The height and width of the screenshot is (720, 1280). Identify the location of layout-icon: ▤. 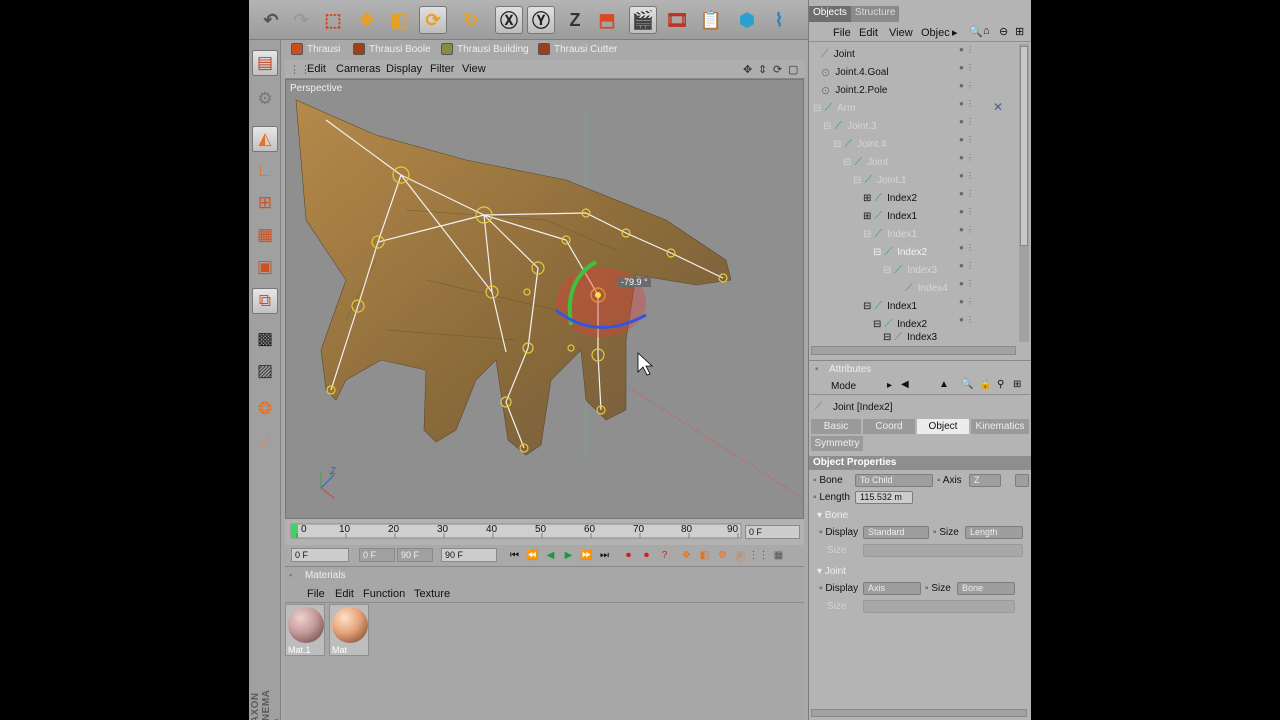
(265, 63).